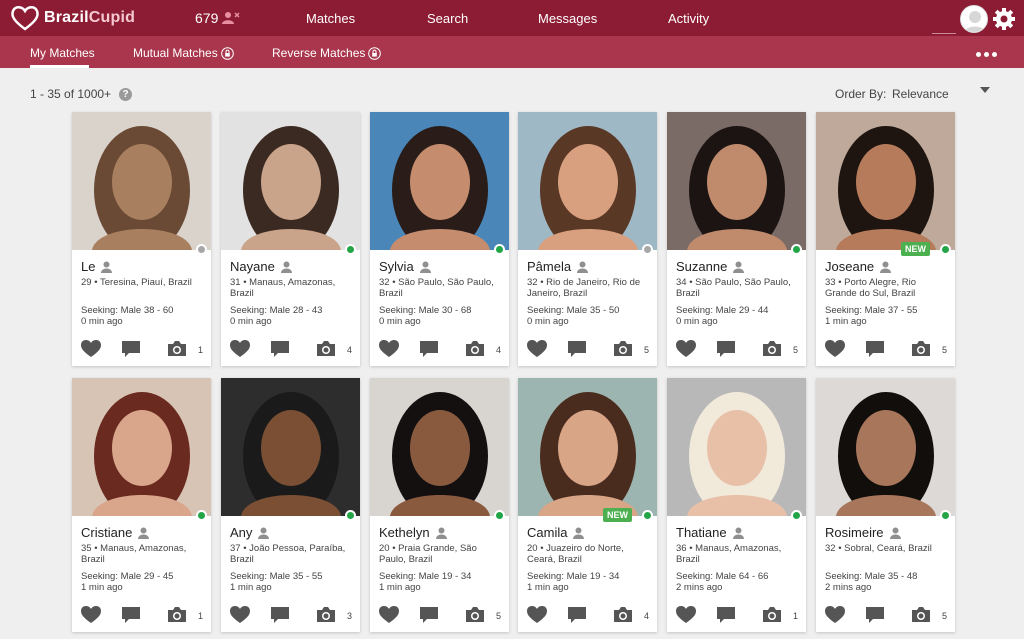 This screenshot has height=639, width=1024. Describe the element at coordinates (549, 266) in the screenshot. I see `profile-name: Pâmela` at that location.